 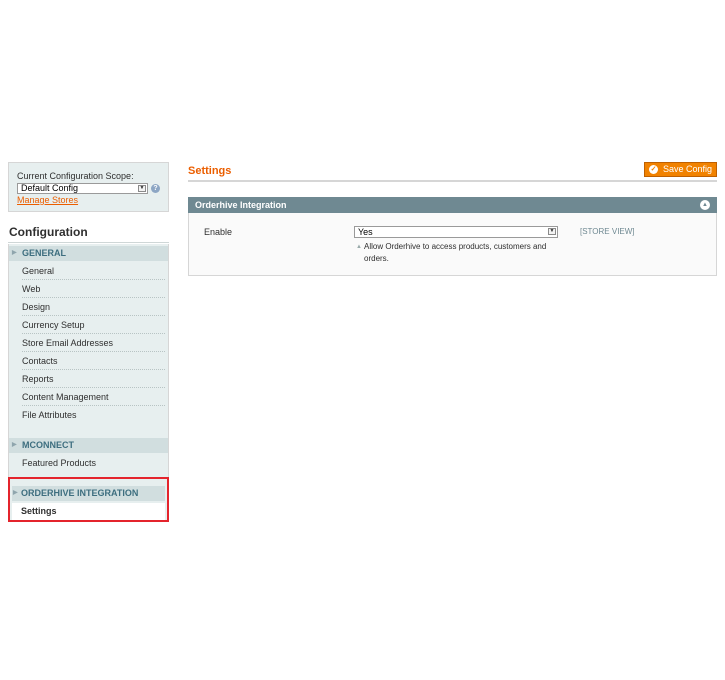 What do you see at coordinates (456, 232) in the screenshot?
I see `enable-select: Yes ▼` at bounding box center [456, 232].